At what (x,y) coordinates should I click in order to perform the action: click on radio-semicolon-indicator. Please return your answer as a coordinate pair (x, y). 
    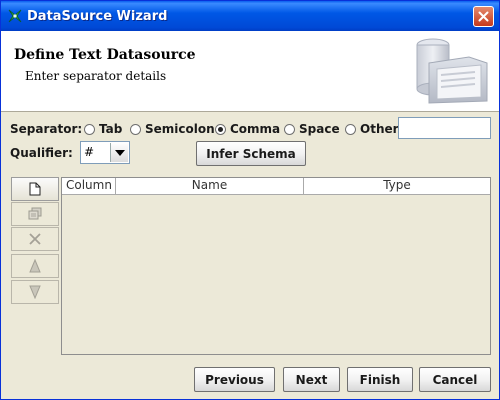
    Looking at the image, I should click on (135, 129).